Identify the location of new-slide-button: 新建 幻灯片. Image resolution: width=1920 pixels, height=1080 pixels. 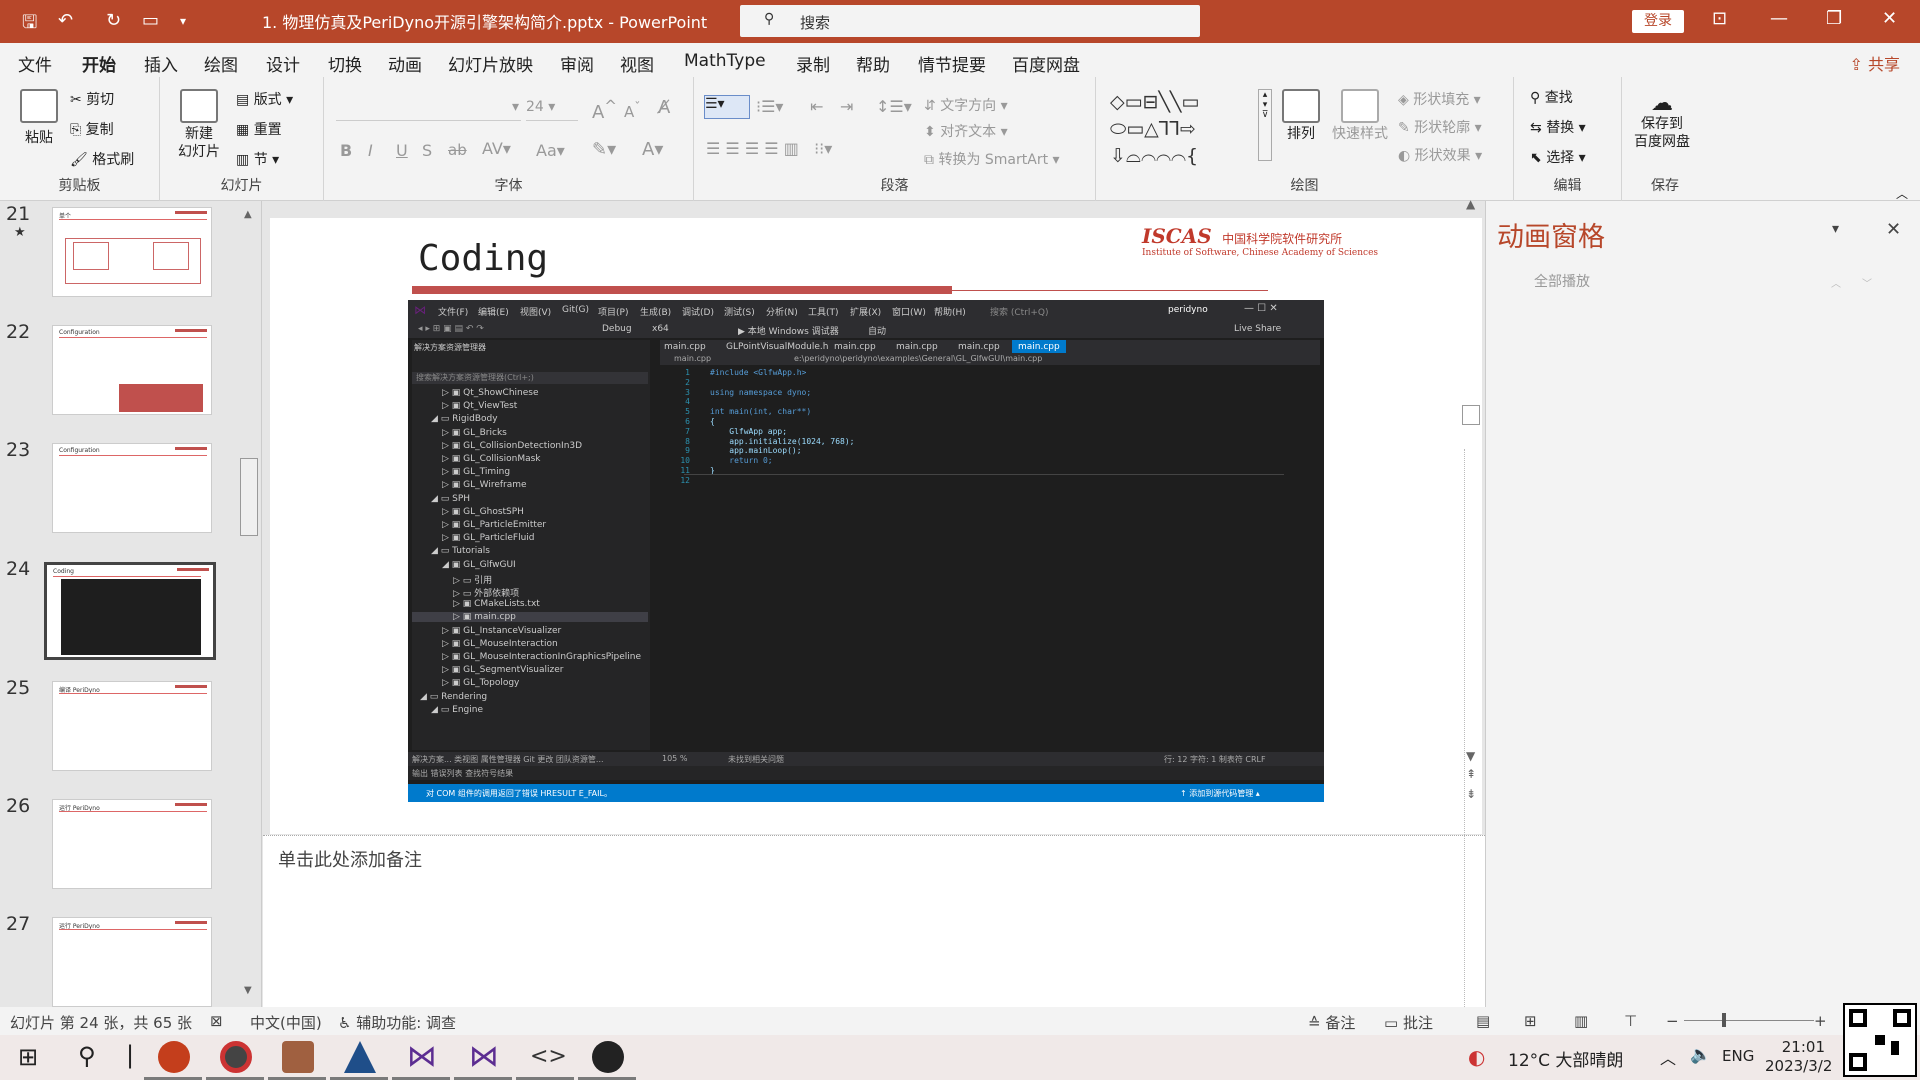
(199, 125).